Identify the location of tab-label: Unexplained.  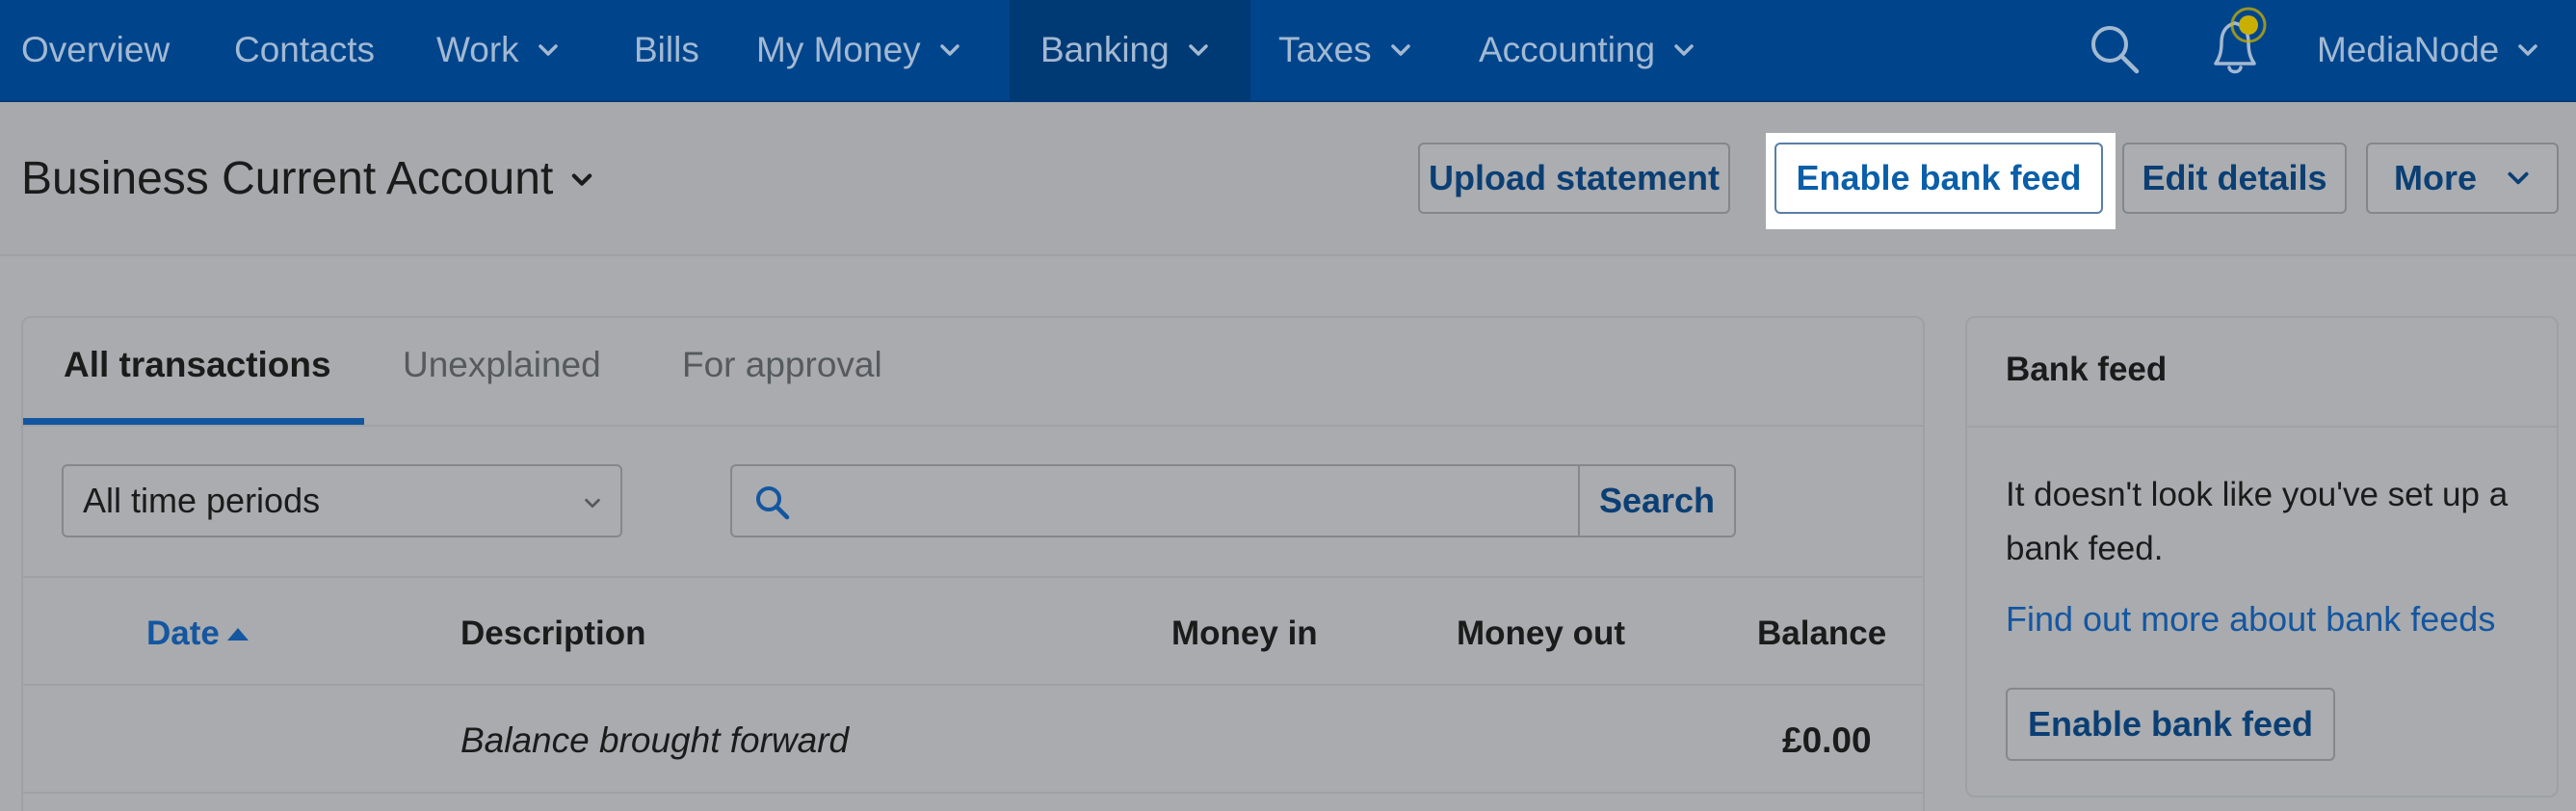
(502, 364).